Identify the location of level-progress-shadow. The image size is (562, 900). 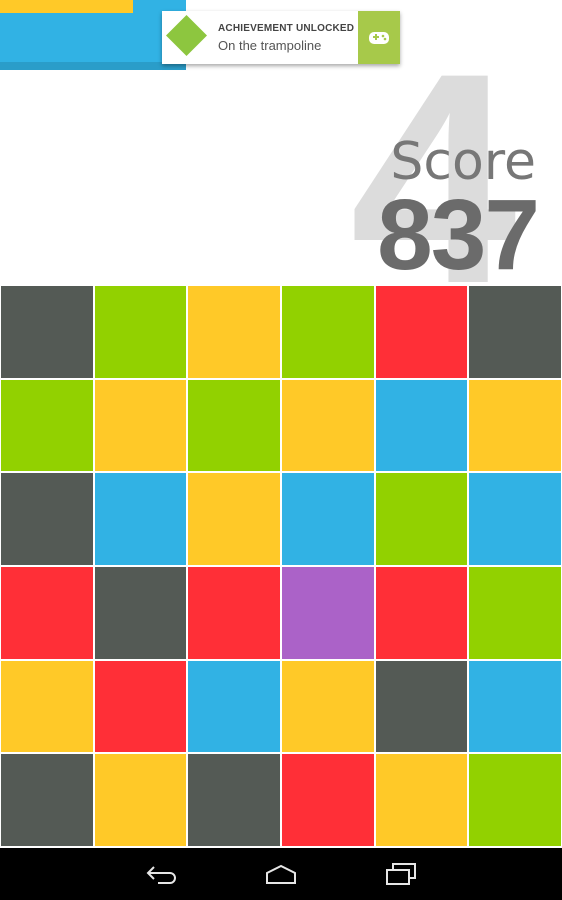
(93, 66).